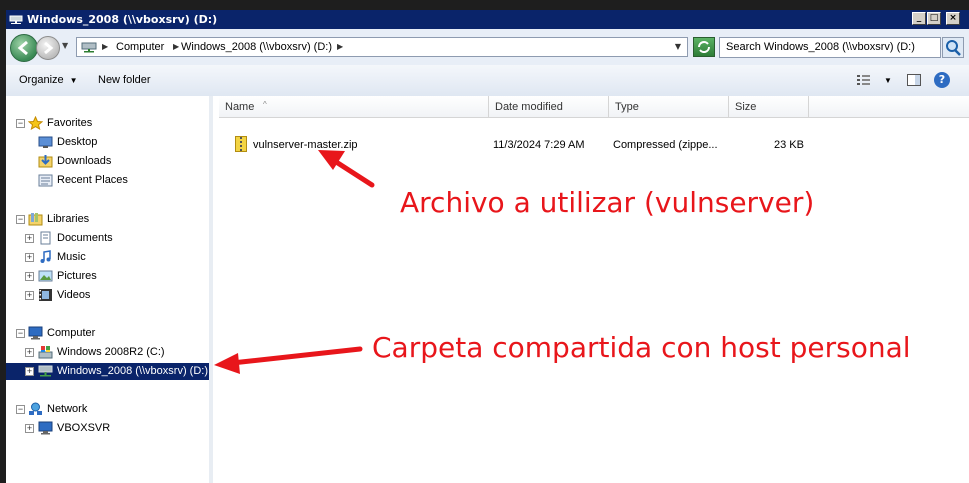 The image size is (969, 483). I want to click on tree-item-desktop: Desktop, so click(107, 142).